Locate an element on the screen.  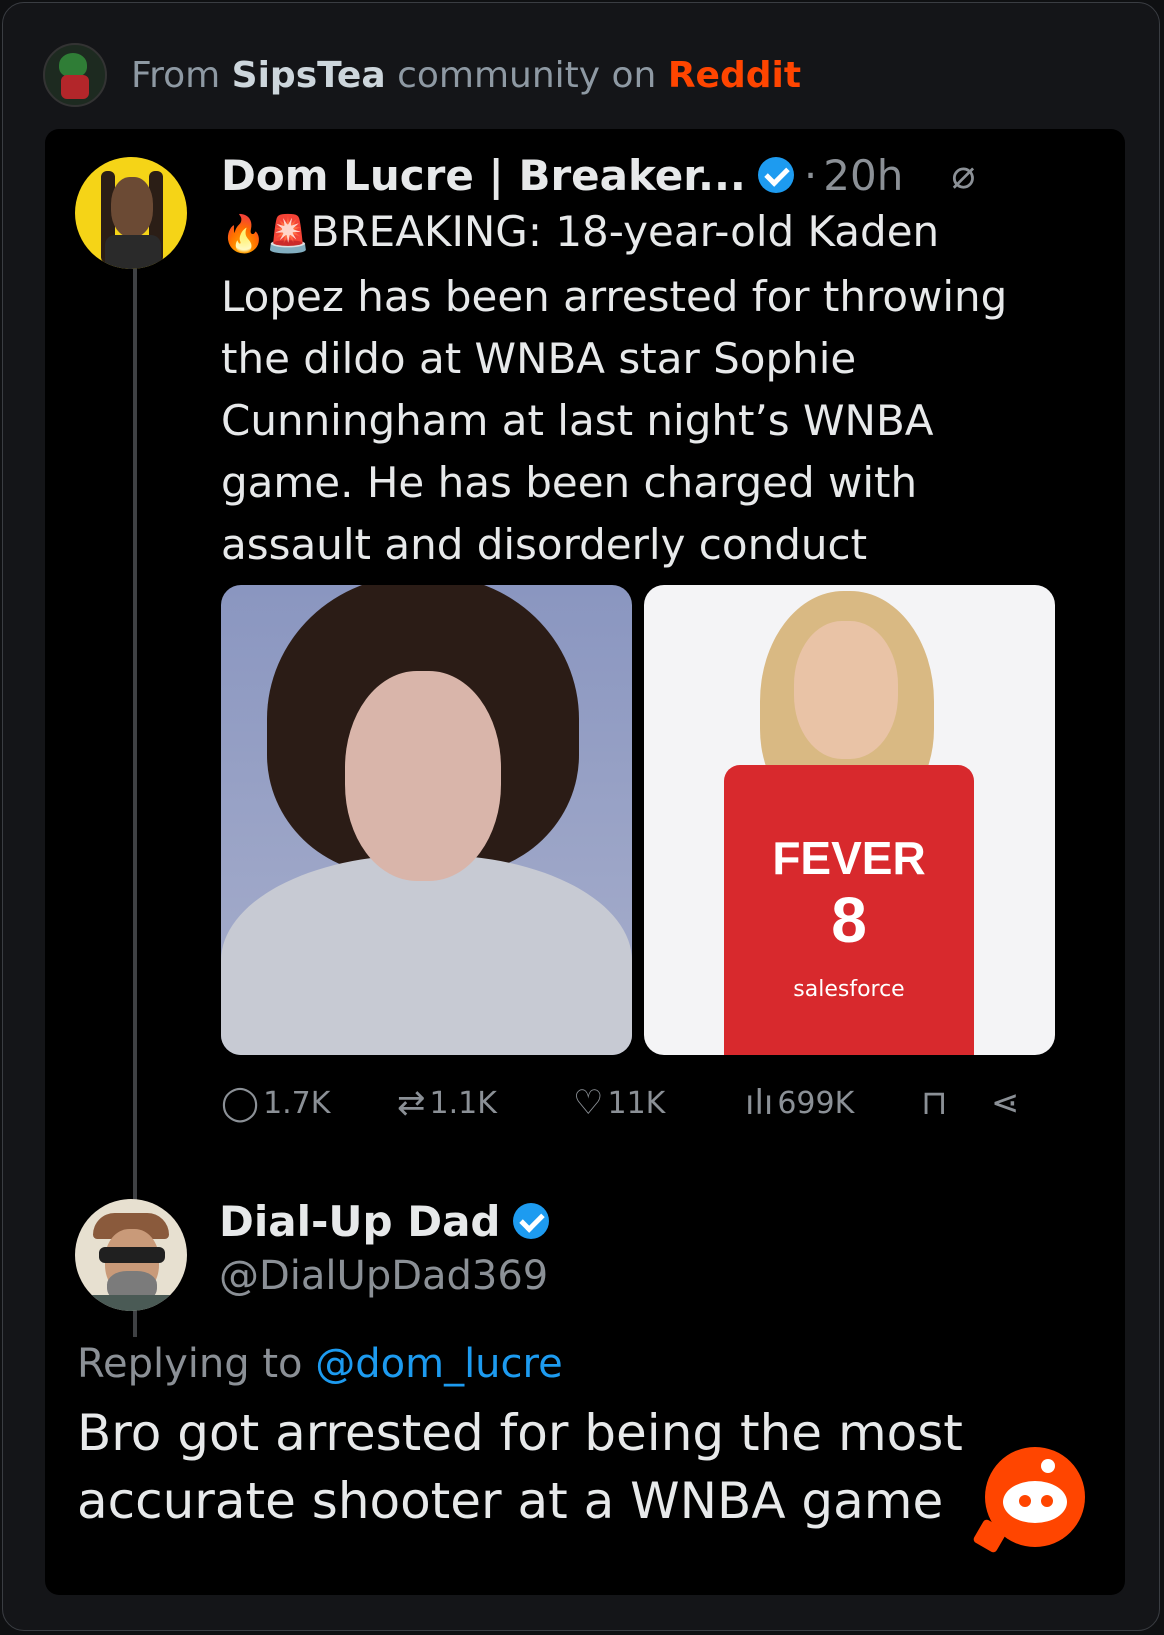
like-count: 11K is located at coordinates (636, 1103).